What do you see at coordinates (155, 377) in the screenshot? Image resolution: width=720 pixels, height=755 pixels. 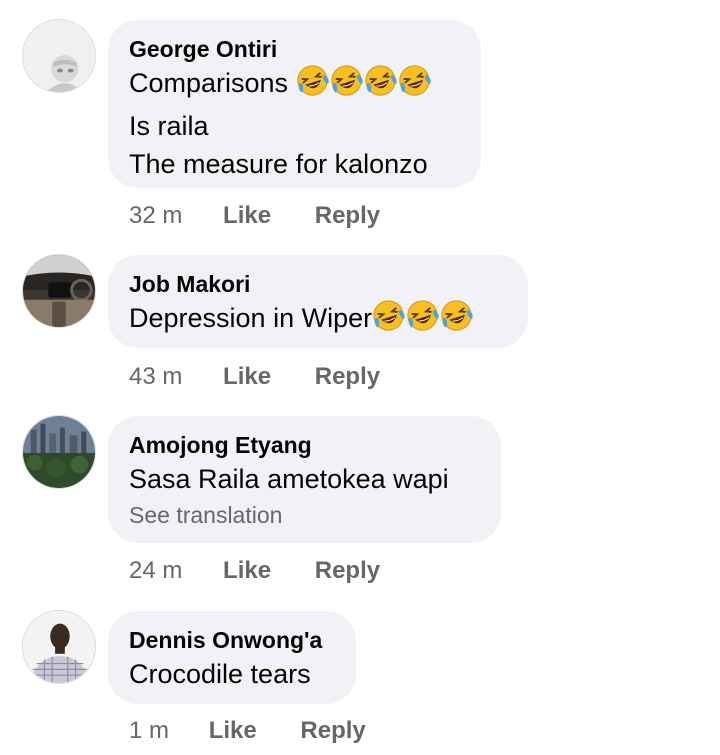 I see `comment-timestamp: 43 m` at bounding box center [155, 377].